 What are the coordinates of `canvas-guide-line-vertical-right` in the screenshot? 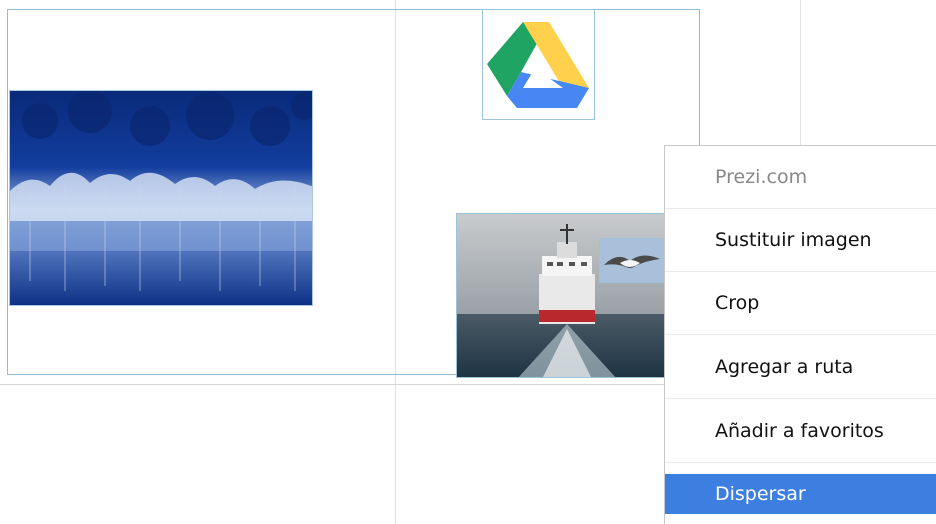 It's located at (800, 75).